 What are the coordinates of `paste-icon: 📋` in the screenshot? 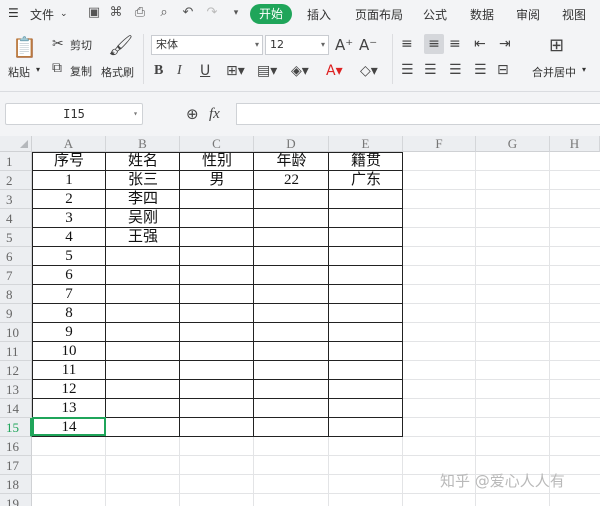 It's located at (24, 47).